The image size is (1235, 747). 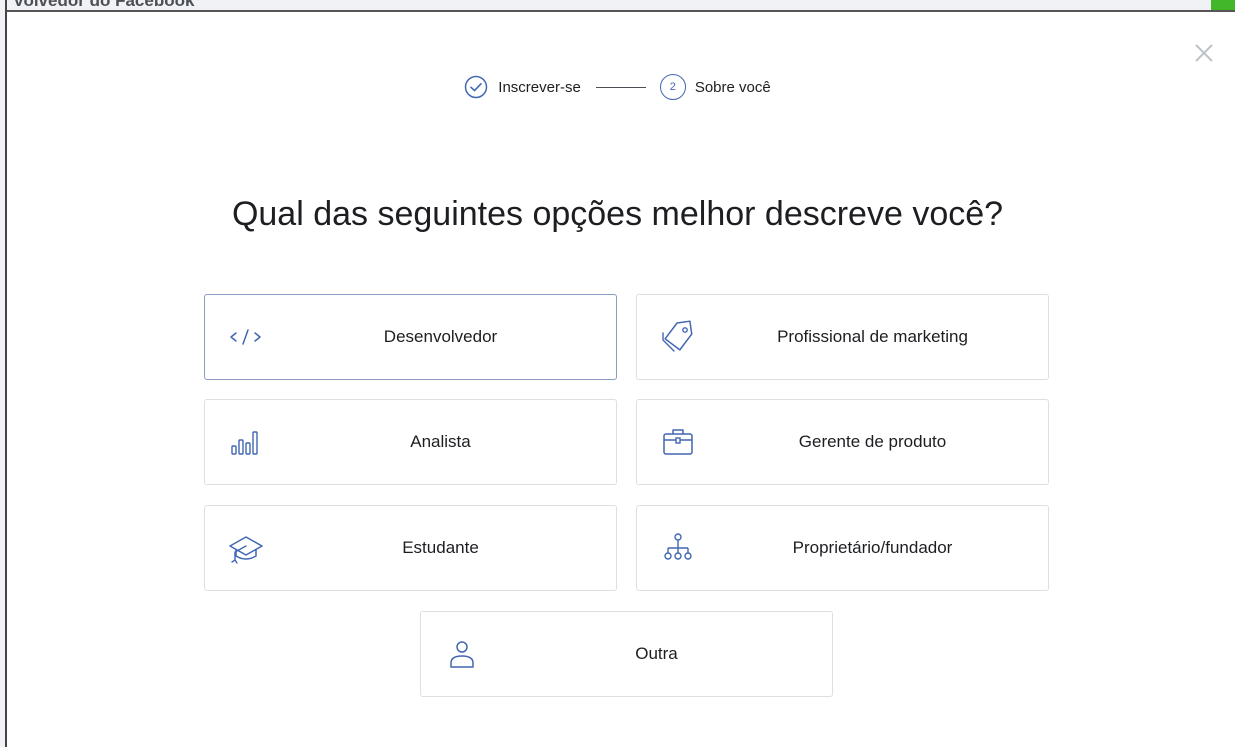 What do you see at coordinates (539, 87) in the screenshot?
I see `step-signup-label: Inscrever-se` at bounding box center [539, 87].